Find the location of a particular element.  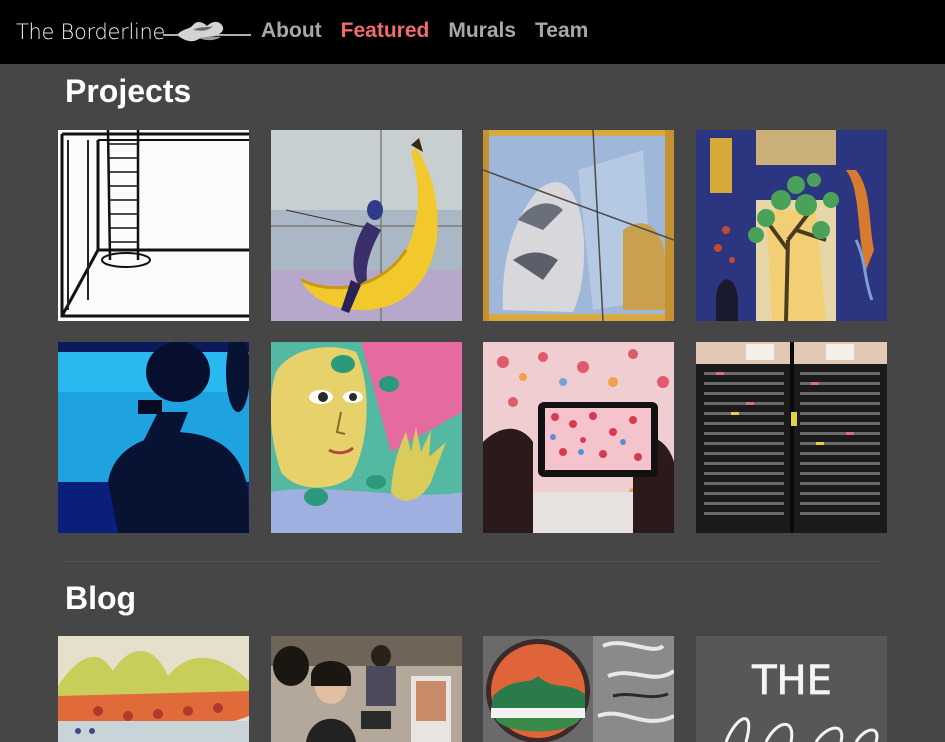

blog-tile-landscape-mural is located at coordinates (153, 689).